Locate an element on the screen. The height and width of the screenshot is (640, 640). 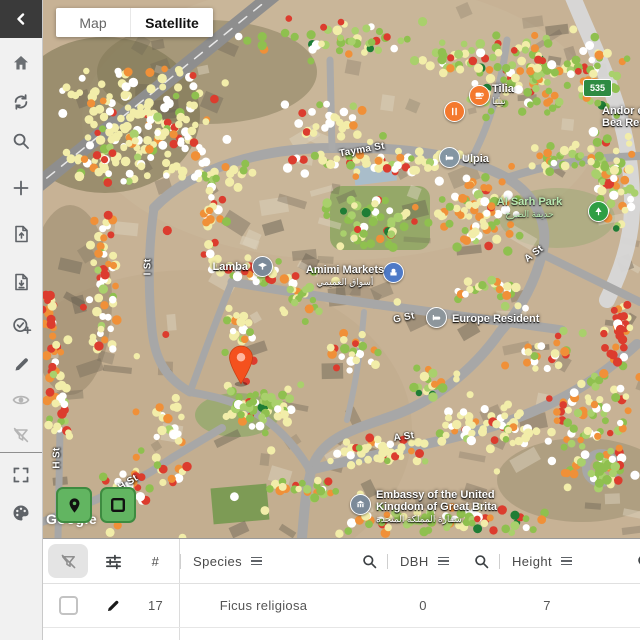
sync-button is located at coordinates (21, 102).